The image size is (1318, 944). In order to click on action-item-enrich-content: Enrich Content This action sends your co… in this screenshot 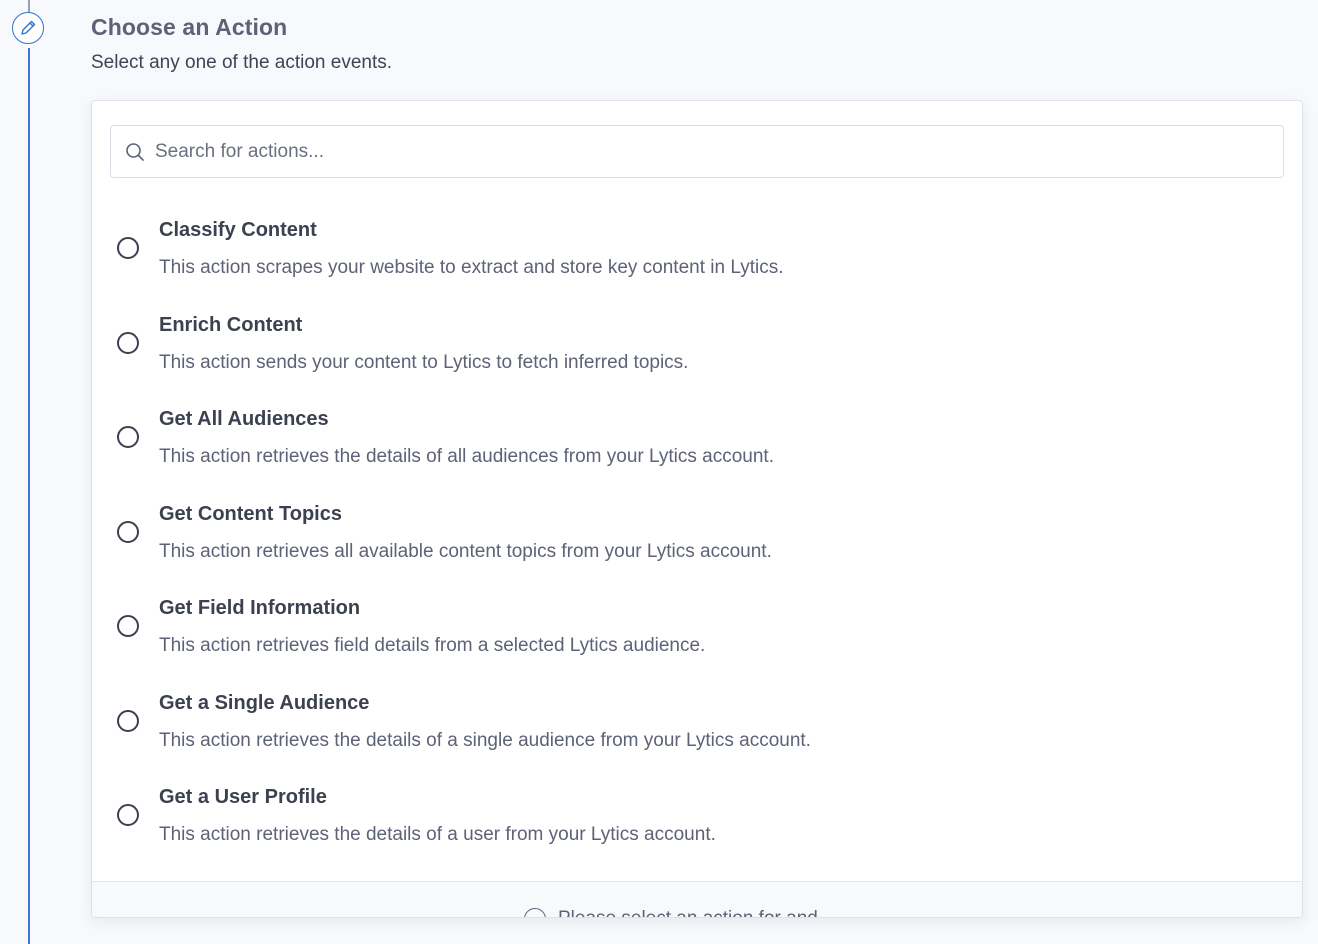, I will do `click(697, 355)`.